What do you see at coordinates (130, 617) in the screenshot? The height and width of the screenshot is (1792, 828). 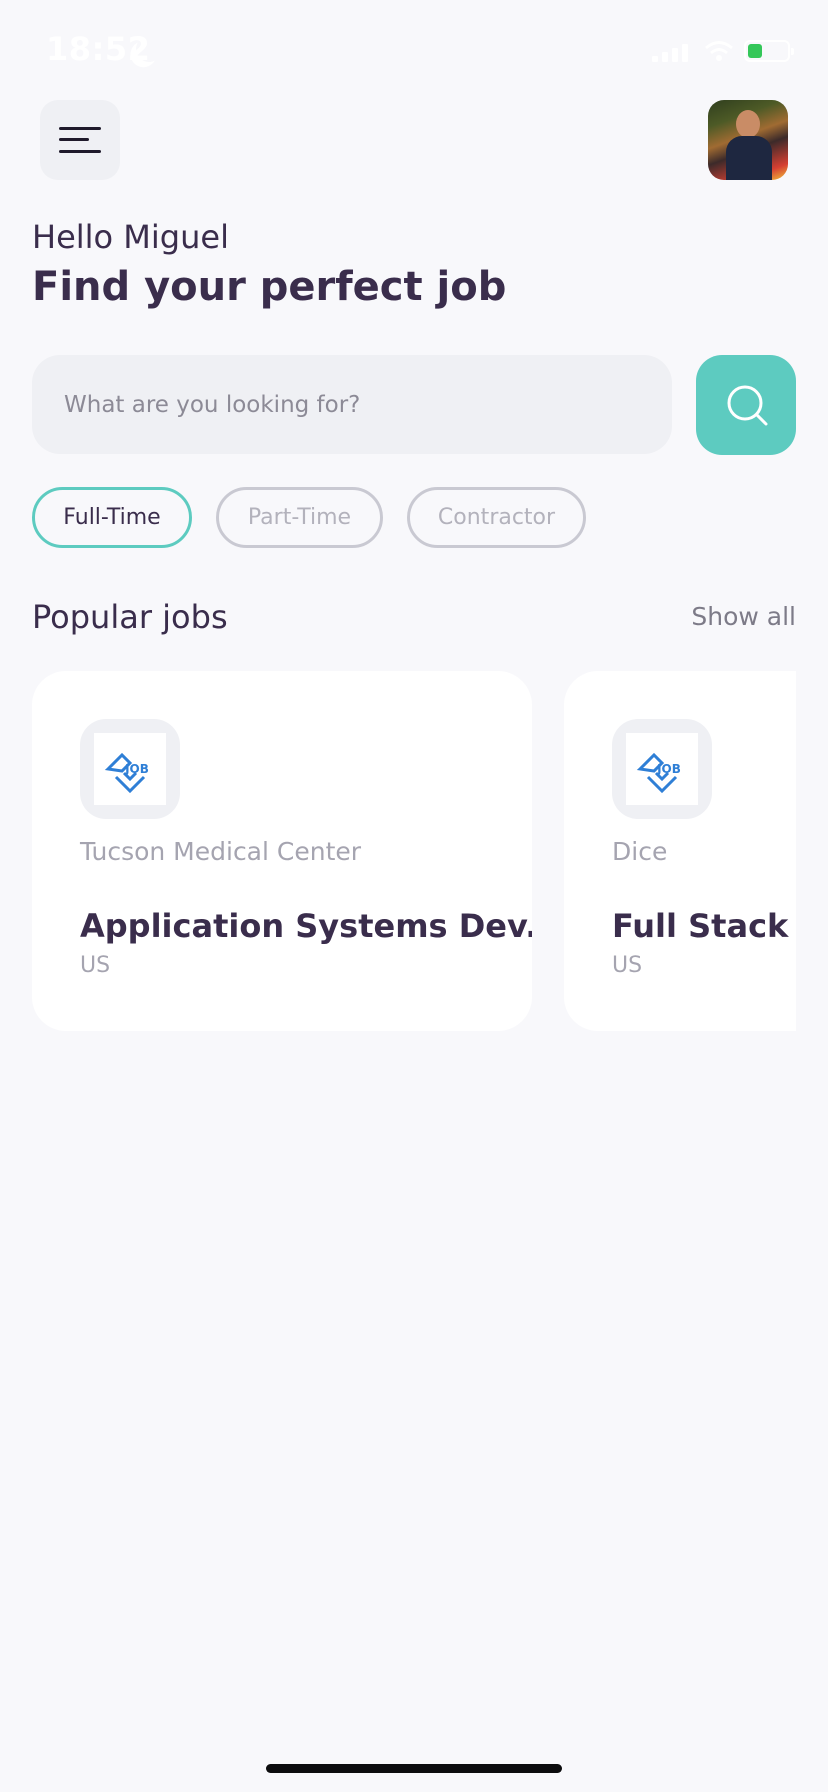 I see `section-title-popular-jobs: Popular jobs` at bounding box center [130, 617].